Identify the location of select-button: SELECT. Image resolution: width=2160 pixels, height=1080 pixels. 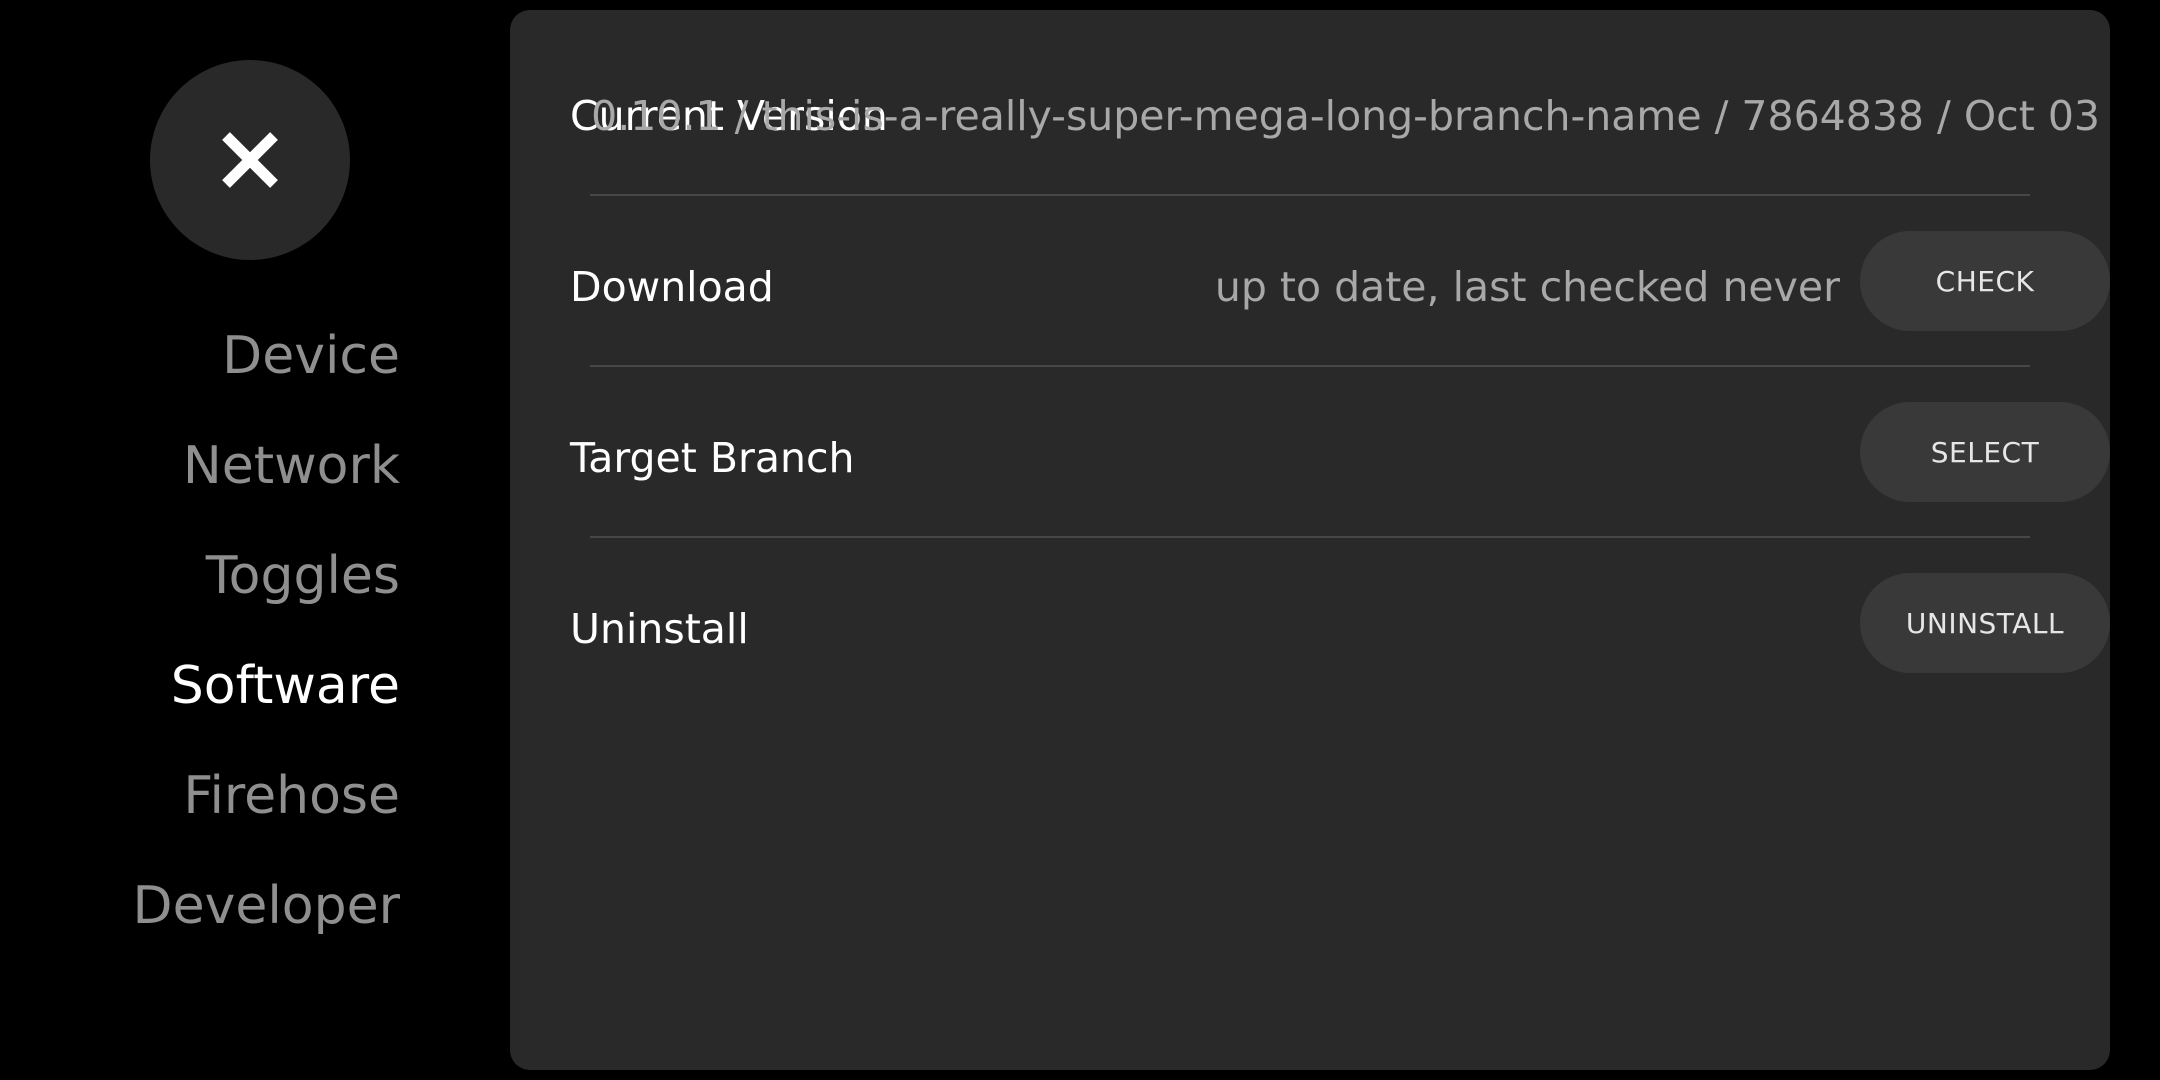
(1985, 452).